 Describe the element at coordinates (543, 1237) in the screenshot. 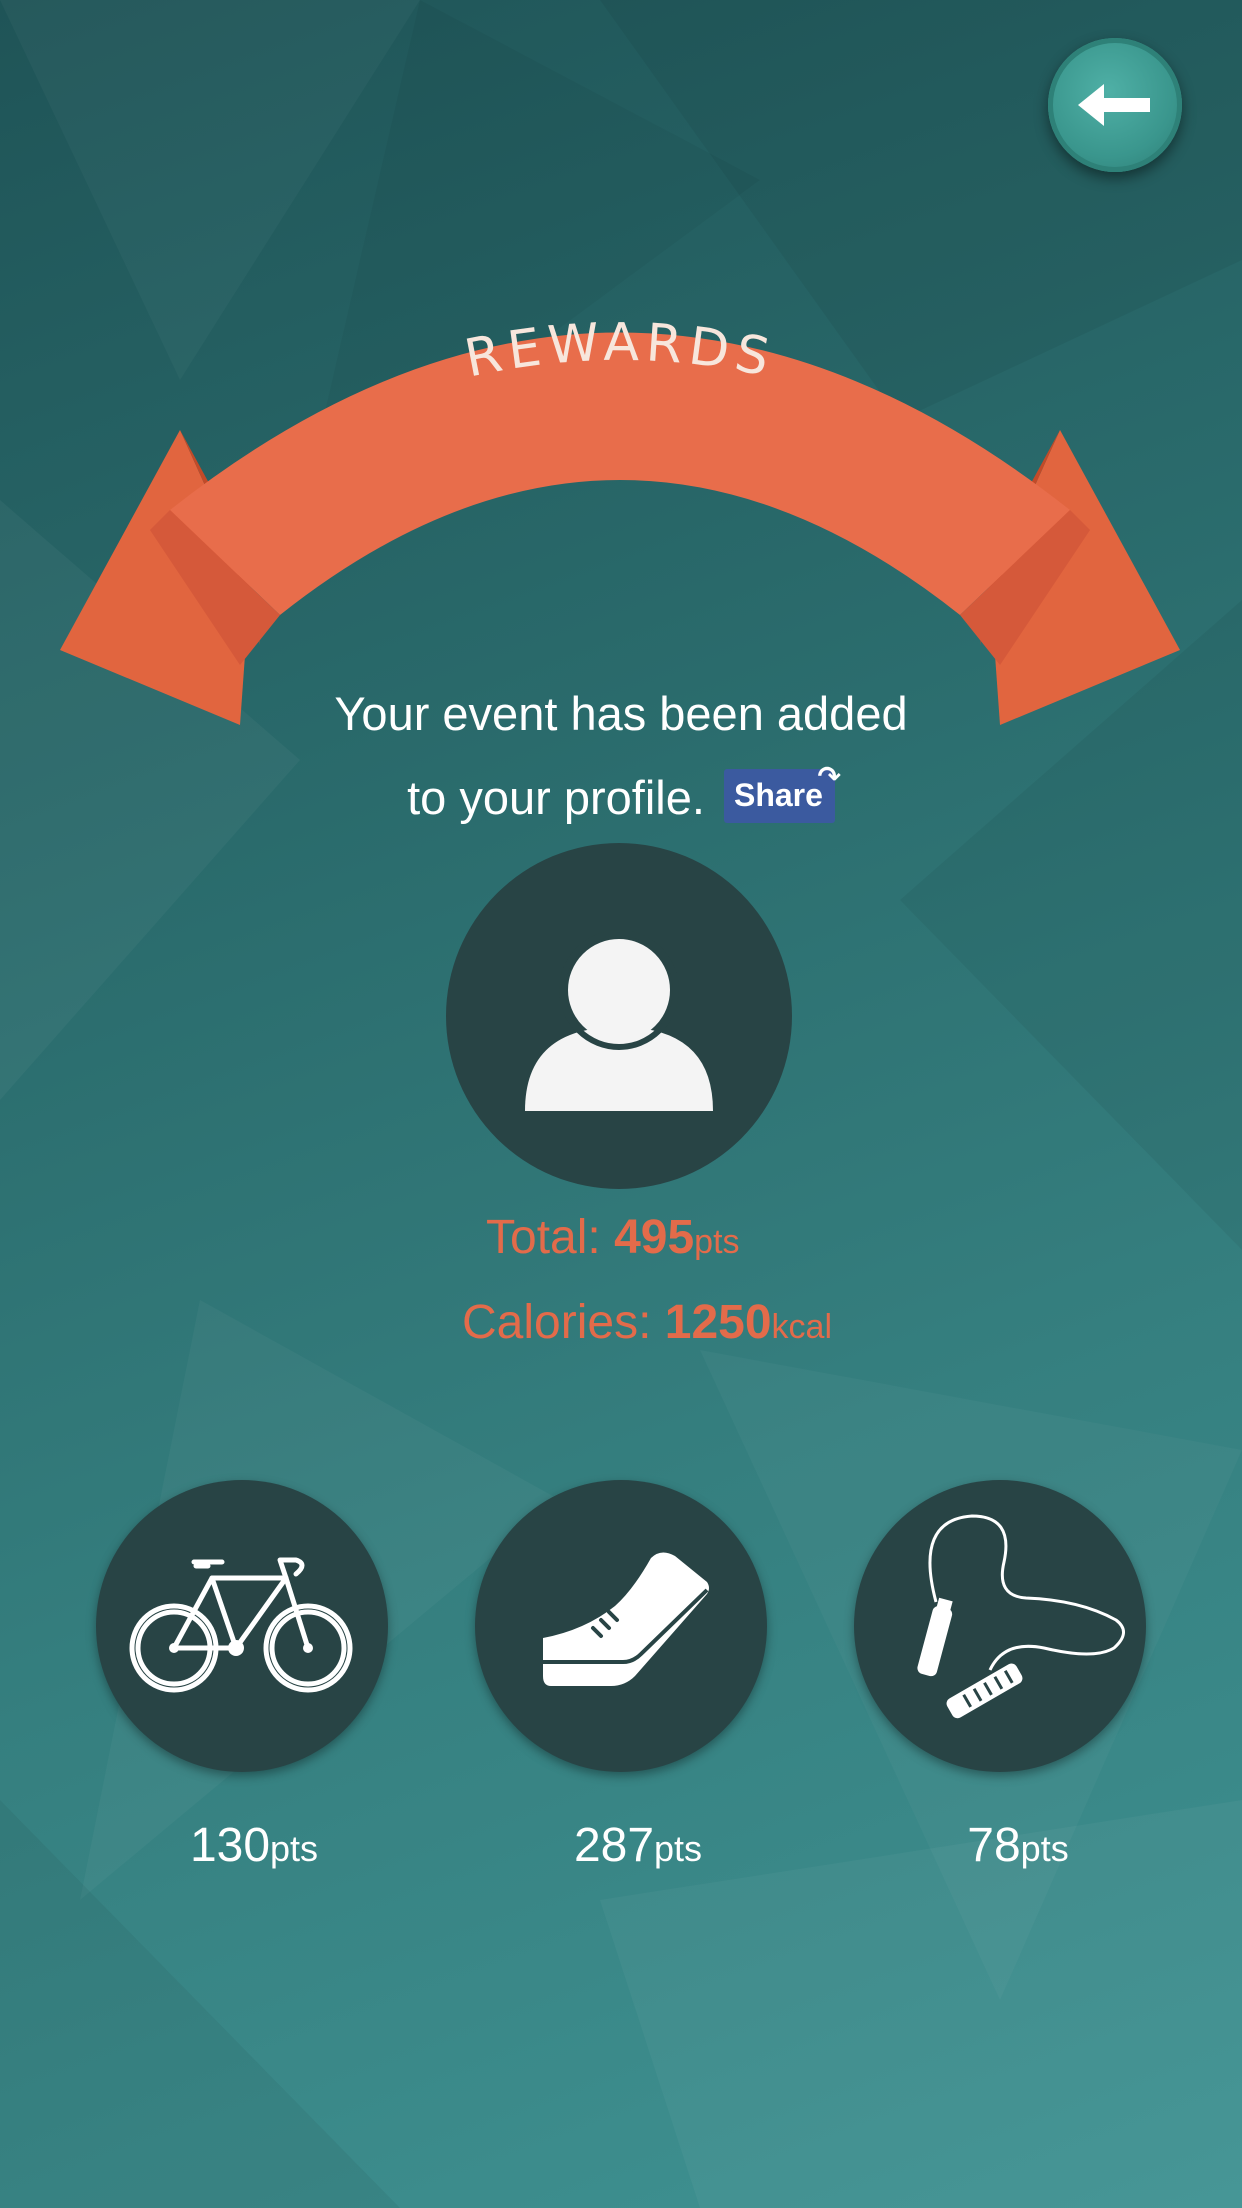

I see `total-label: Total:` at that location.